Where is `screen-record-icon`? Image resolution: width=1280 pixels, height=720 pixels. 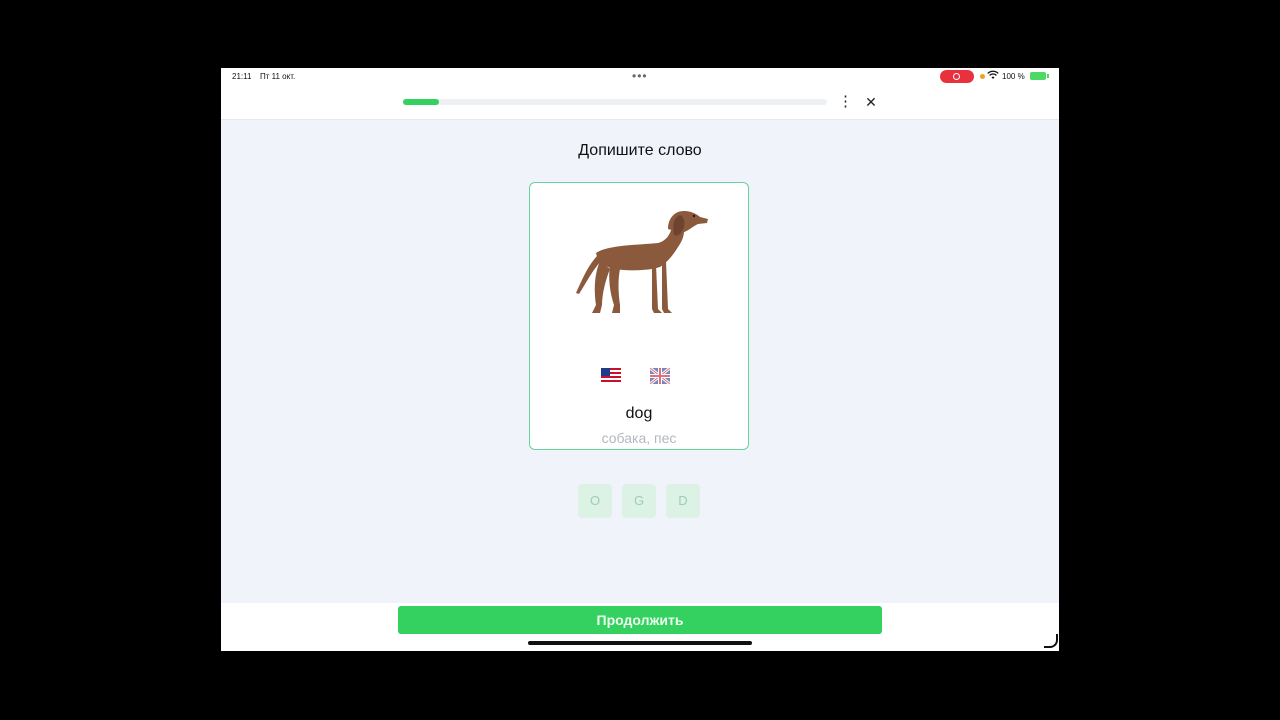 screen-record-icon is located at coordinates (957, 76).